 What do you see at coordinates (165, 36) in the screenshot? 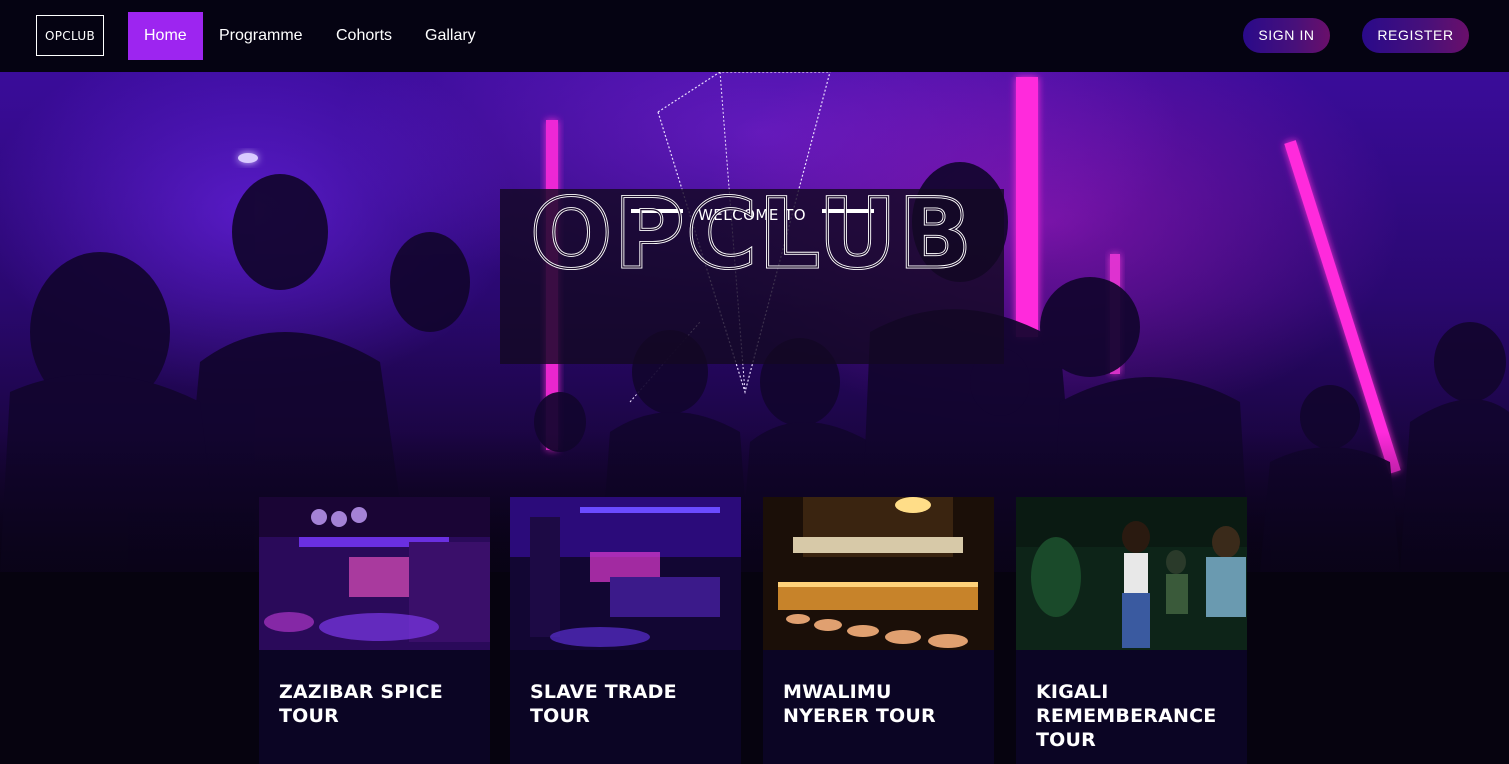
I see `nav-link-home: Home` at bounding box center [165, 36].